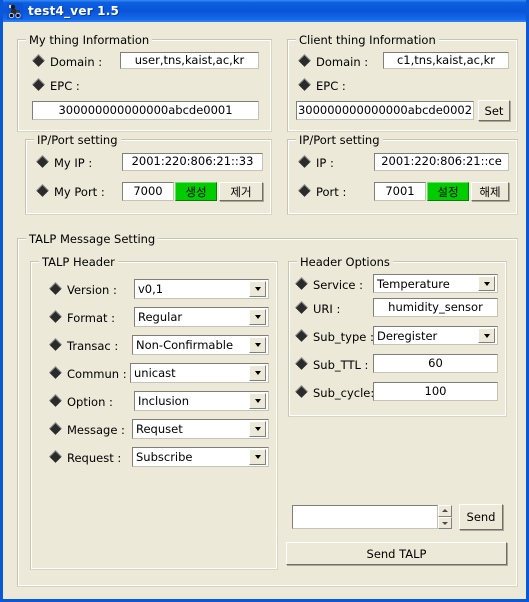 The width and height of the screenshot is (529, 602). I want to click on send-button: Send, so click(481, 517).